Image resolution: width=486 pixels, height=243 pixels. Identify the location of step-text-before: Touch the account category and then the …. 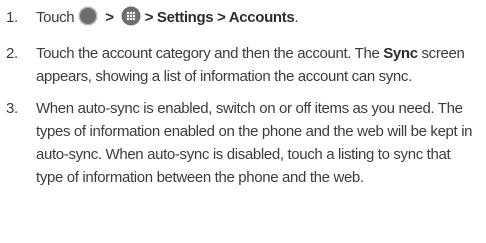
(210, 53).